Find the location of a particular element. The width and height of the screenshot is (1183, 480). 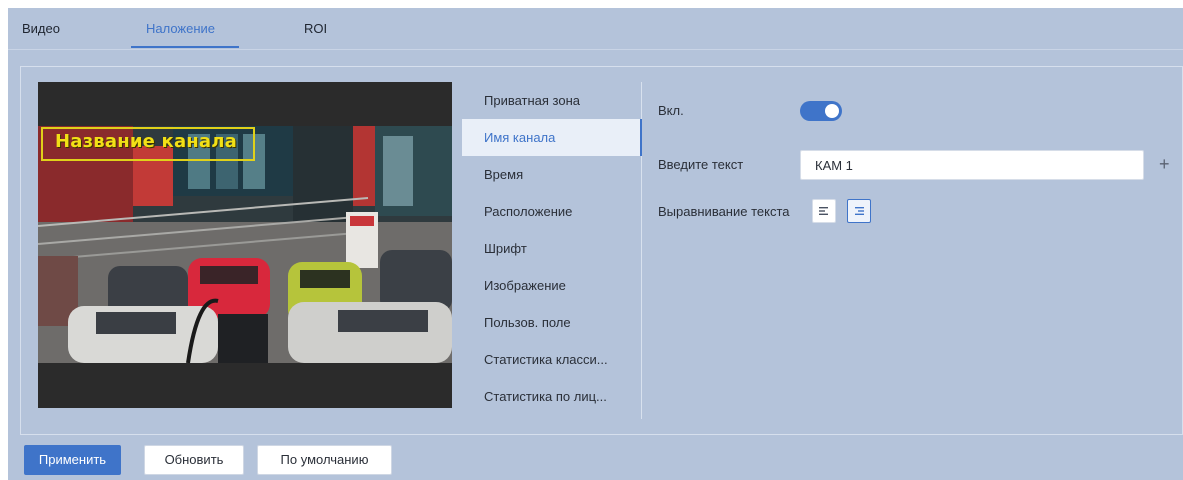

align-right-icon is located at coordinates (859, 211).